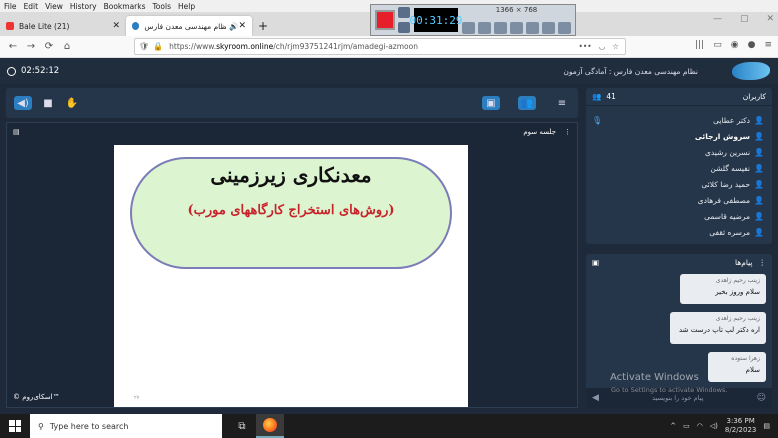 The image size is (778, 438). Describe the element at coordinates (527, 103) in the screenshot. I see `users-toggle-button: 👥` at that location.